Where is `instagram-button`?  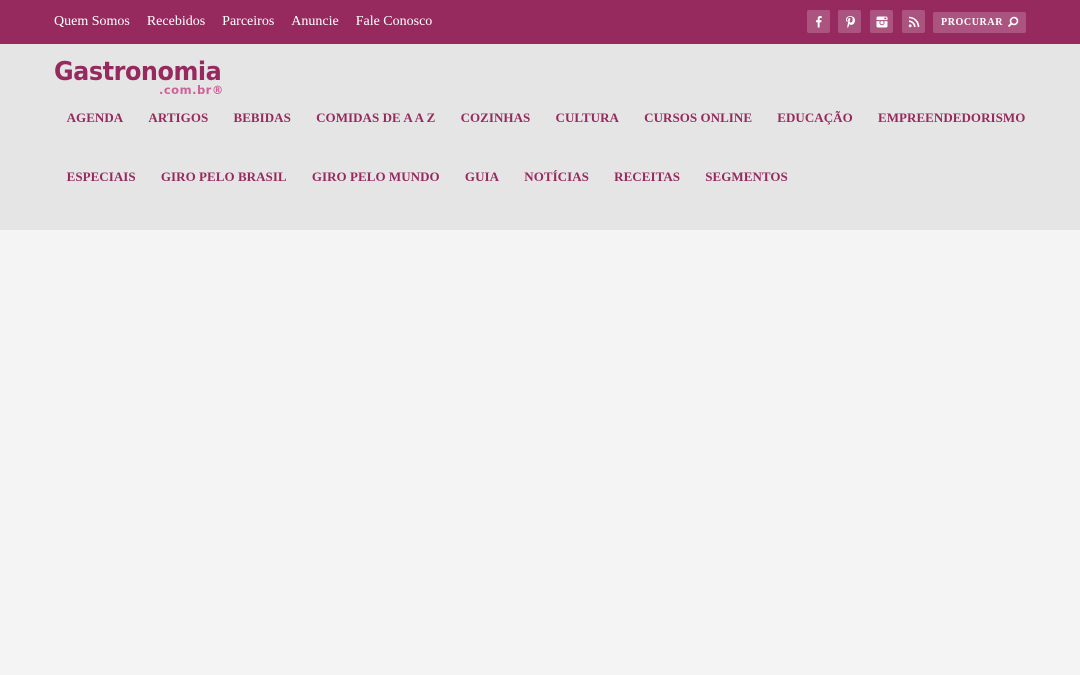 instagram-button is located at coordinates (881, 21).